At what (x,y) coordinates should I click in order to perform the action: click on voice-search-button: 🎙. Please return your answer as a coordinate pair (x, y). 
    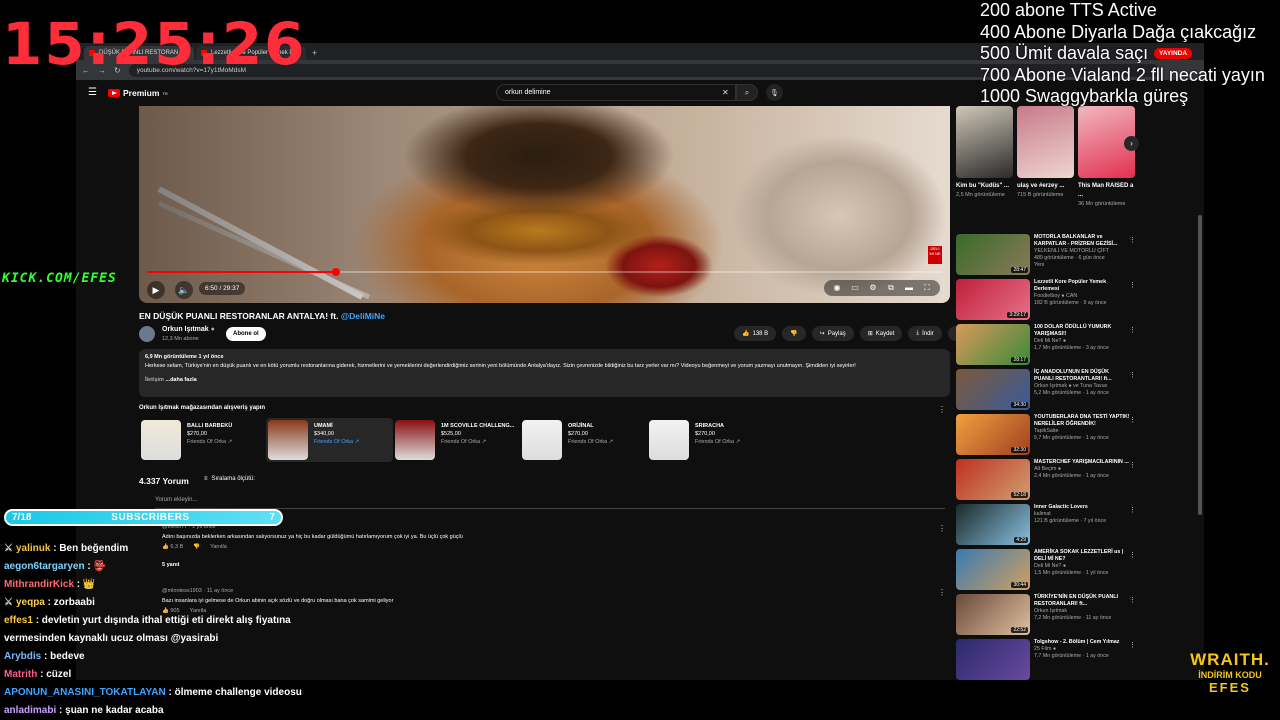
    Looking at the image, I should click on (774, 92).